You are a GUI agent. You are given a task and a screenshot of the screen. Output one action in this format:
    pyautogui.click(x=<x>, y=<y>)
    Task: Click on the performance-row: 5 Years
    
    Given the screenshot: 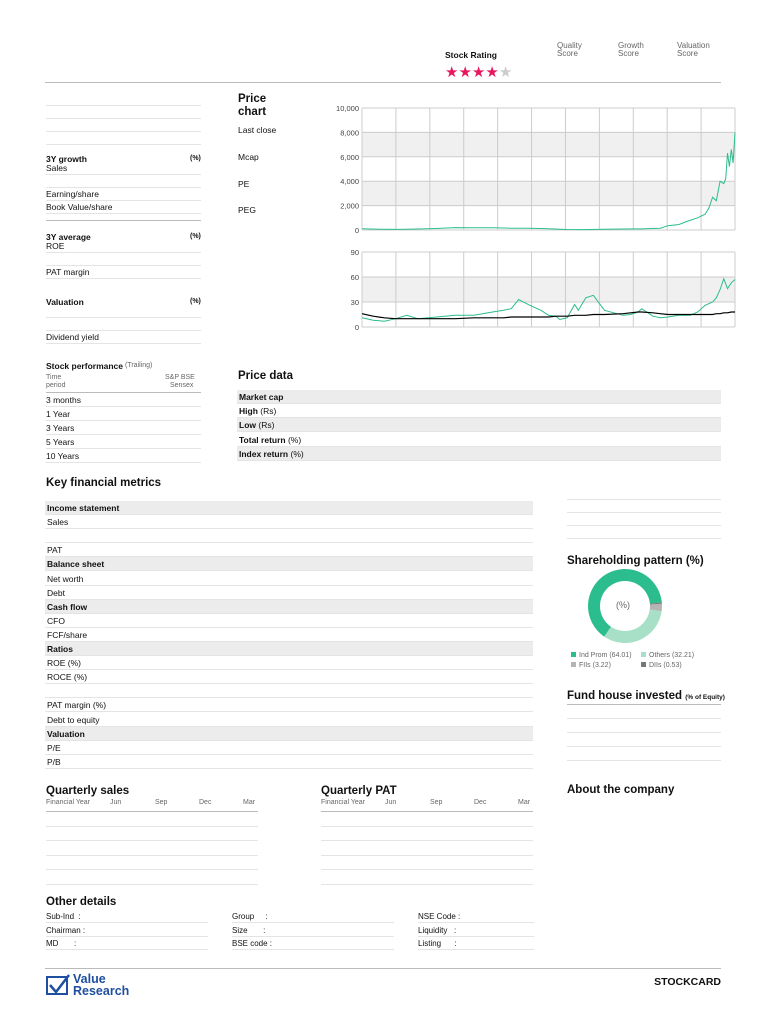 What is the action you would take?
    pyautogui.click(x=123, y=442)
    